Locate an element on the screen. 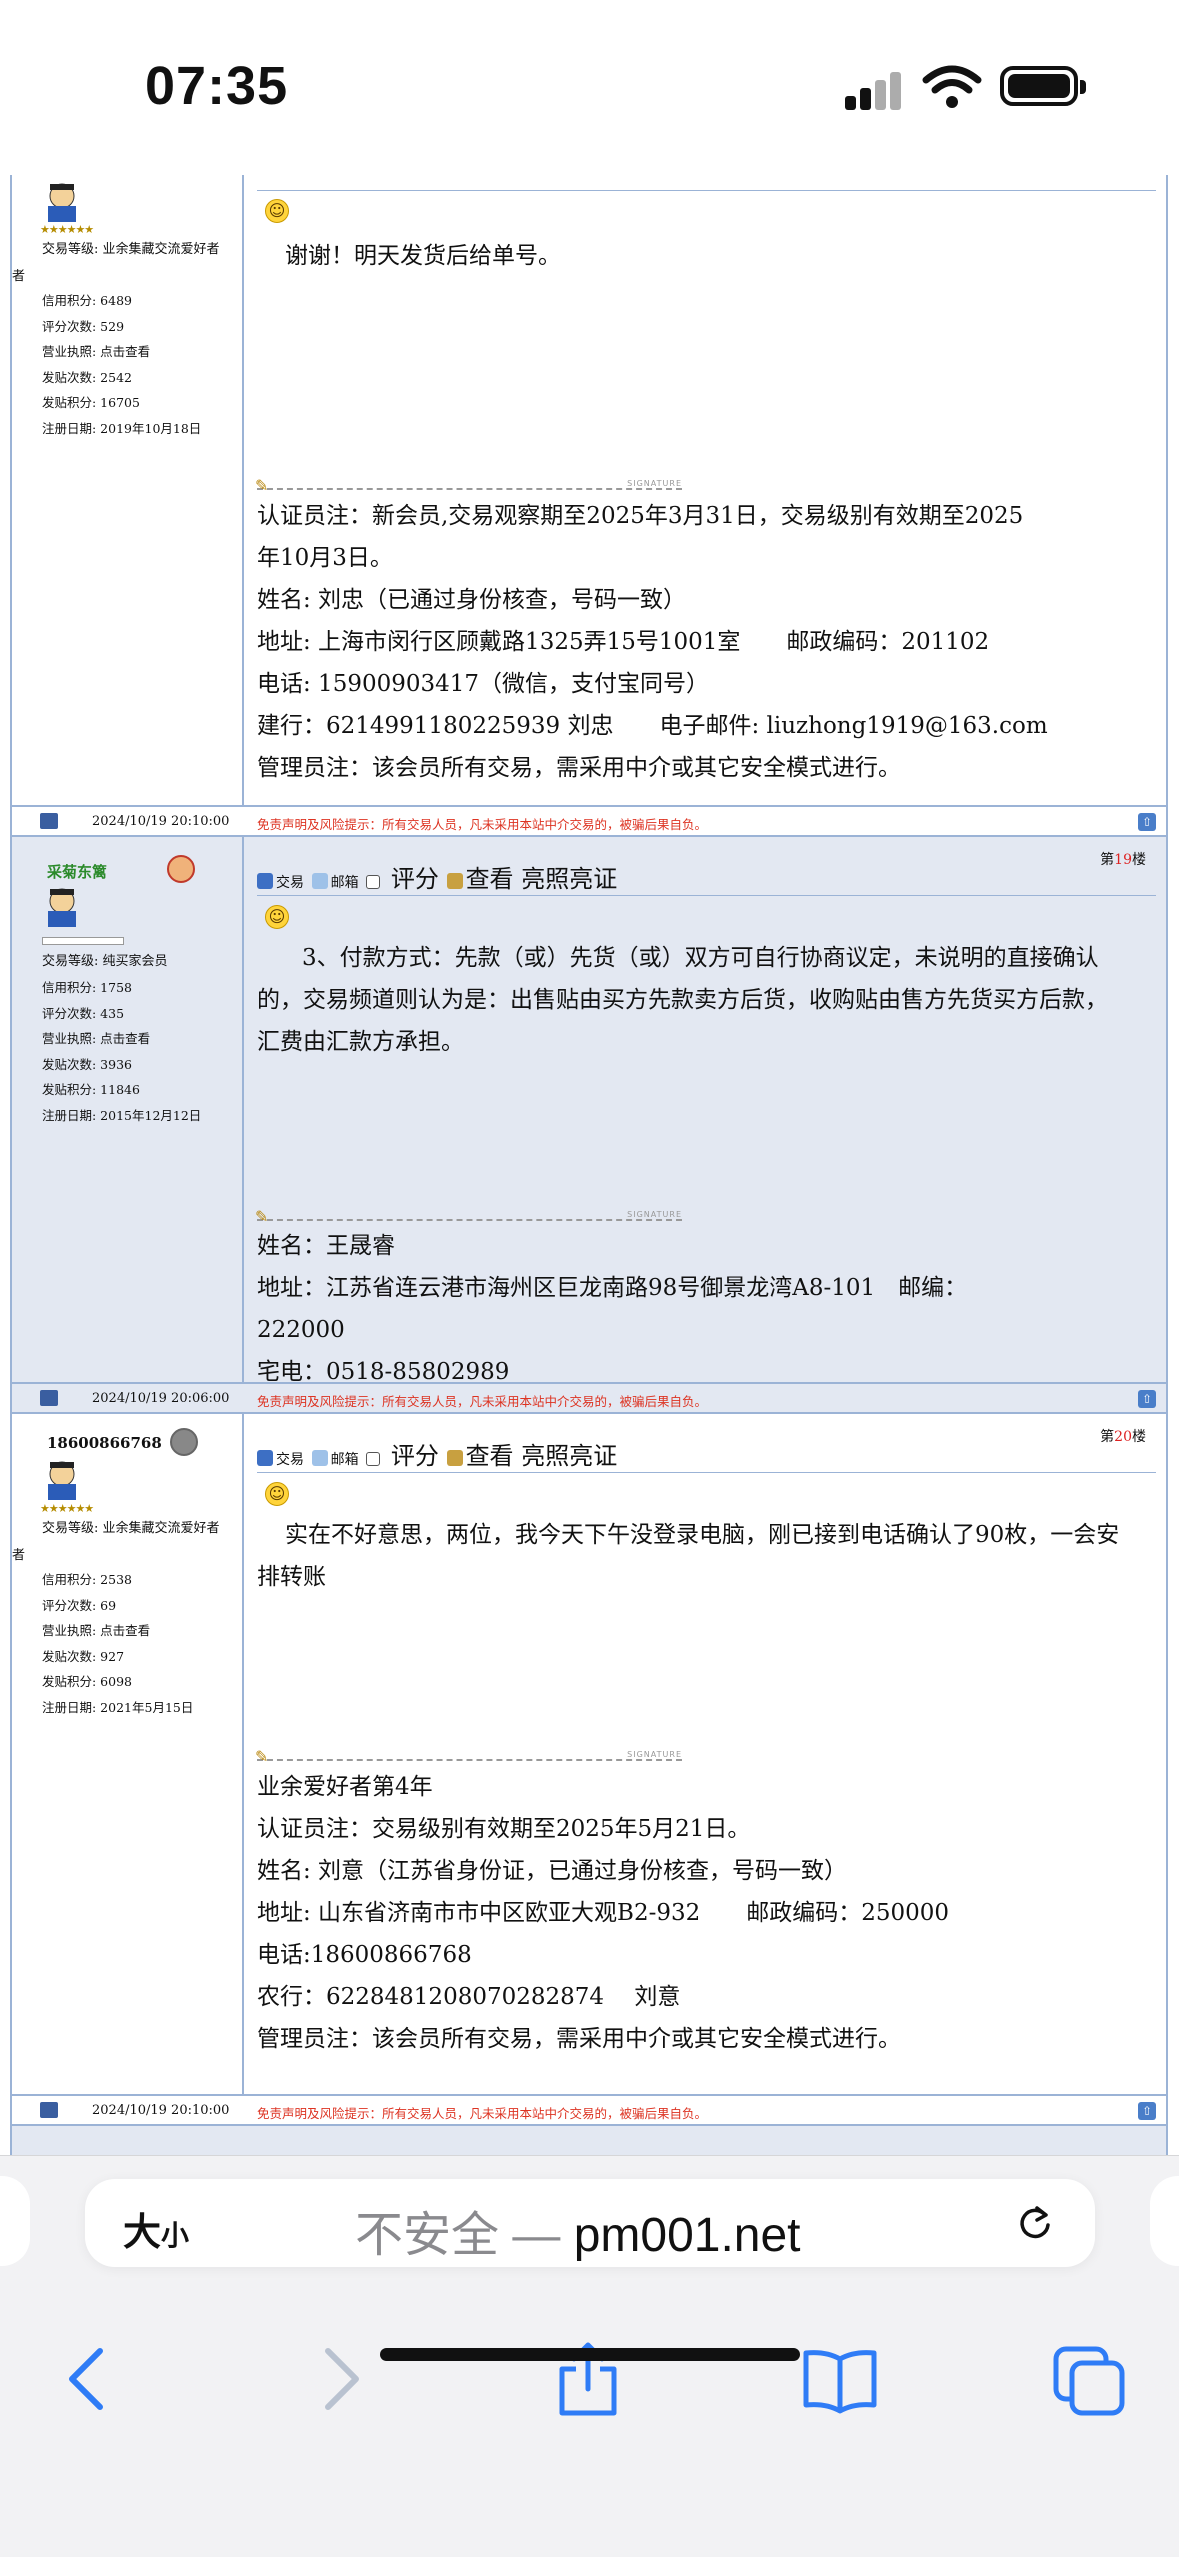  post-body: 谢谢！明天发货后给单号。 is located at coordinates (423, 256).